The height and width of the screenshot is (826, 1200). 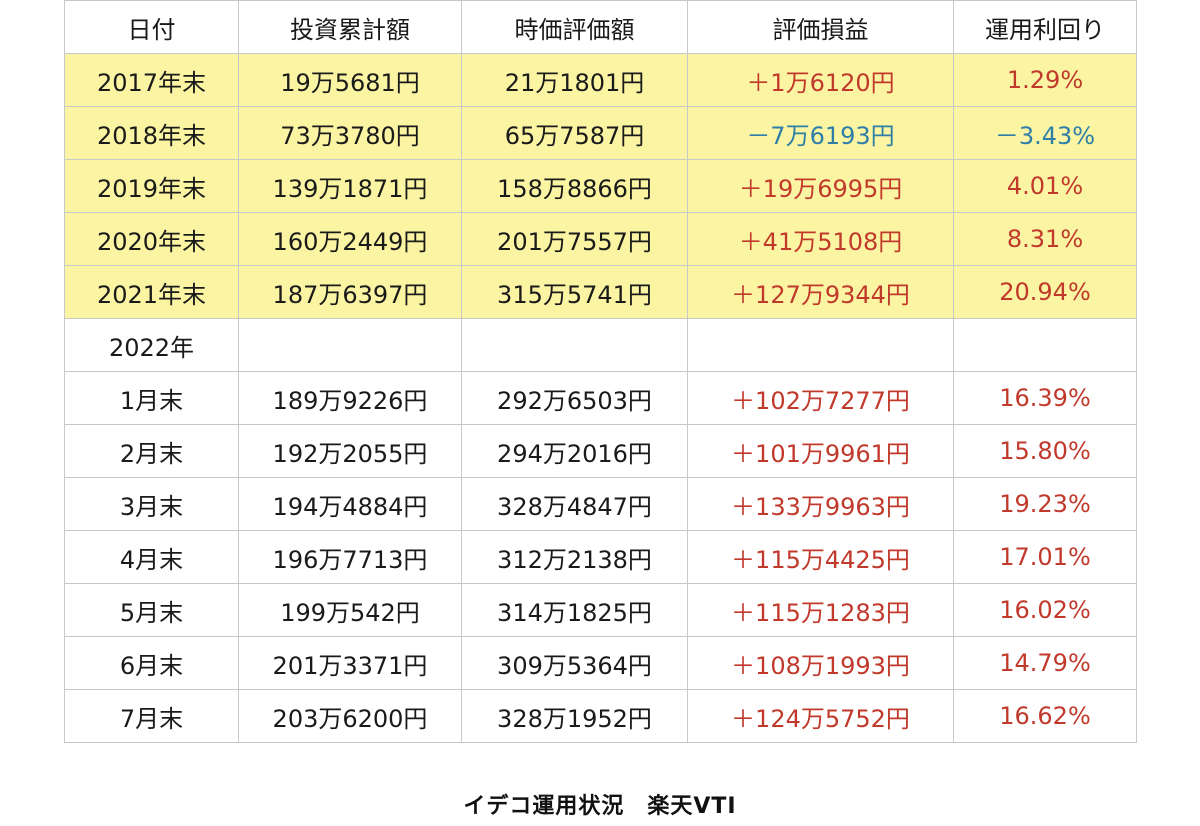 What do you see at coordinates (350, 186) in the screenshot?
I see `cumulative-investment-cell: 139万1871円` at bounding box center [350, 186].